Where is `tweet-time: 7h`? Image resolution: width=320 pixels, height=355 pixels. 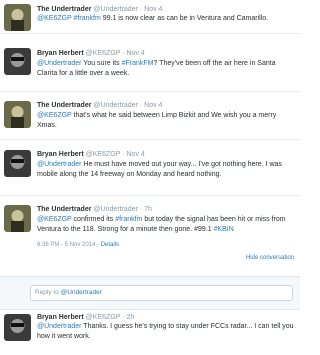 tweet-time: 7h is located at coordinates (148, 209).